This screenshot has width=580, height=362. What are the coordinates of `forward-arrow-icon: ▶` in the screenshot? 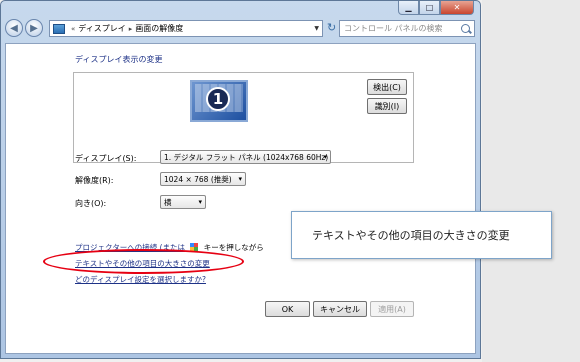 It's located at (34, 28).